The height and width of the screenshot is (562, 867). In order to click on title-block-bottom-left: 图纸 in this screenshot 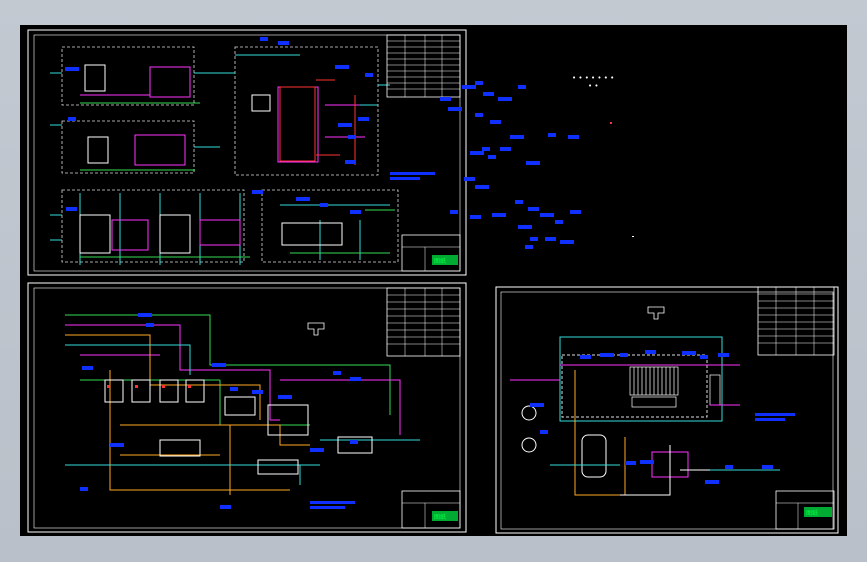, I will do `click(431, 509)`.